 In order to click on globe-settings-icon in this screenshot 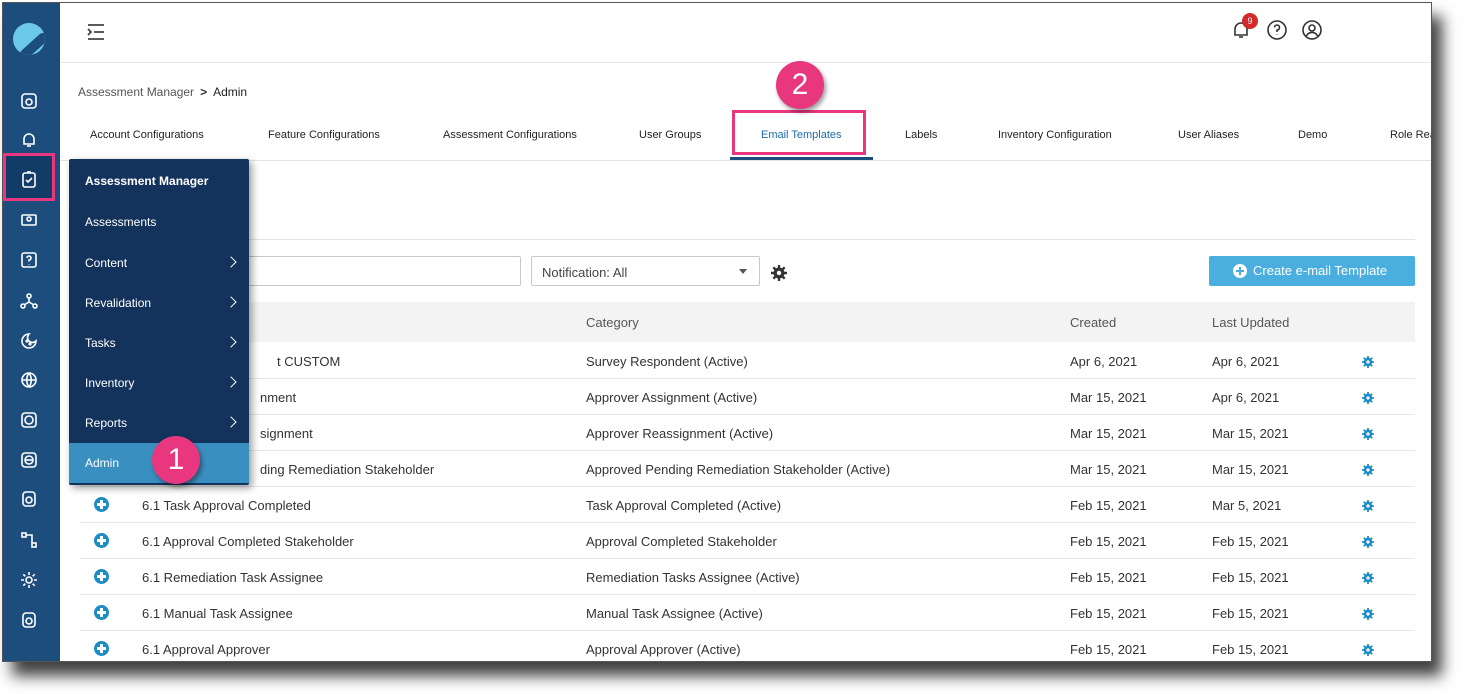, I will do `click(29, 460)`.